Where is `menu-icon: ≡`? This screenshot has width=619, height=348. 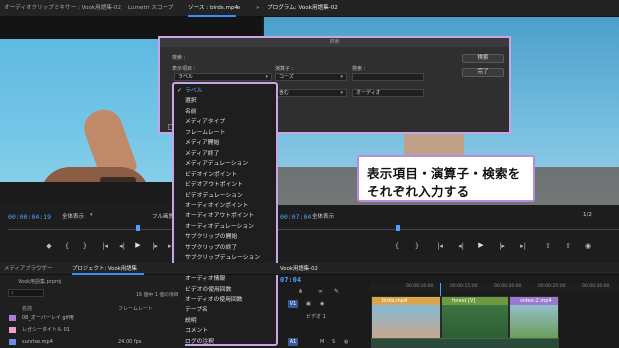
menu-icon: ≡ is located at coordinates (238, 8).